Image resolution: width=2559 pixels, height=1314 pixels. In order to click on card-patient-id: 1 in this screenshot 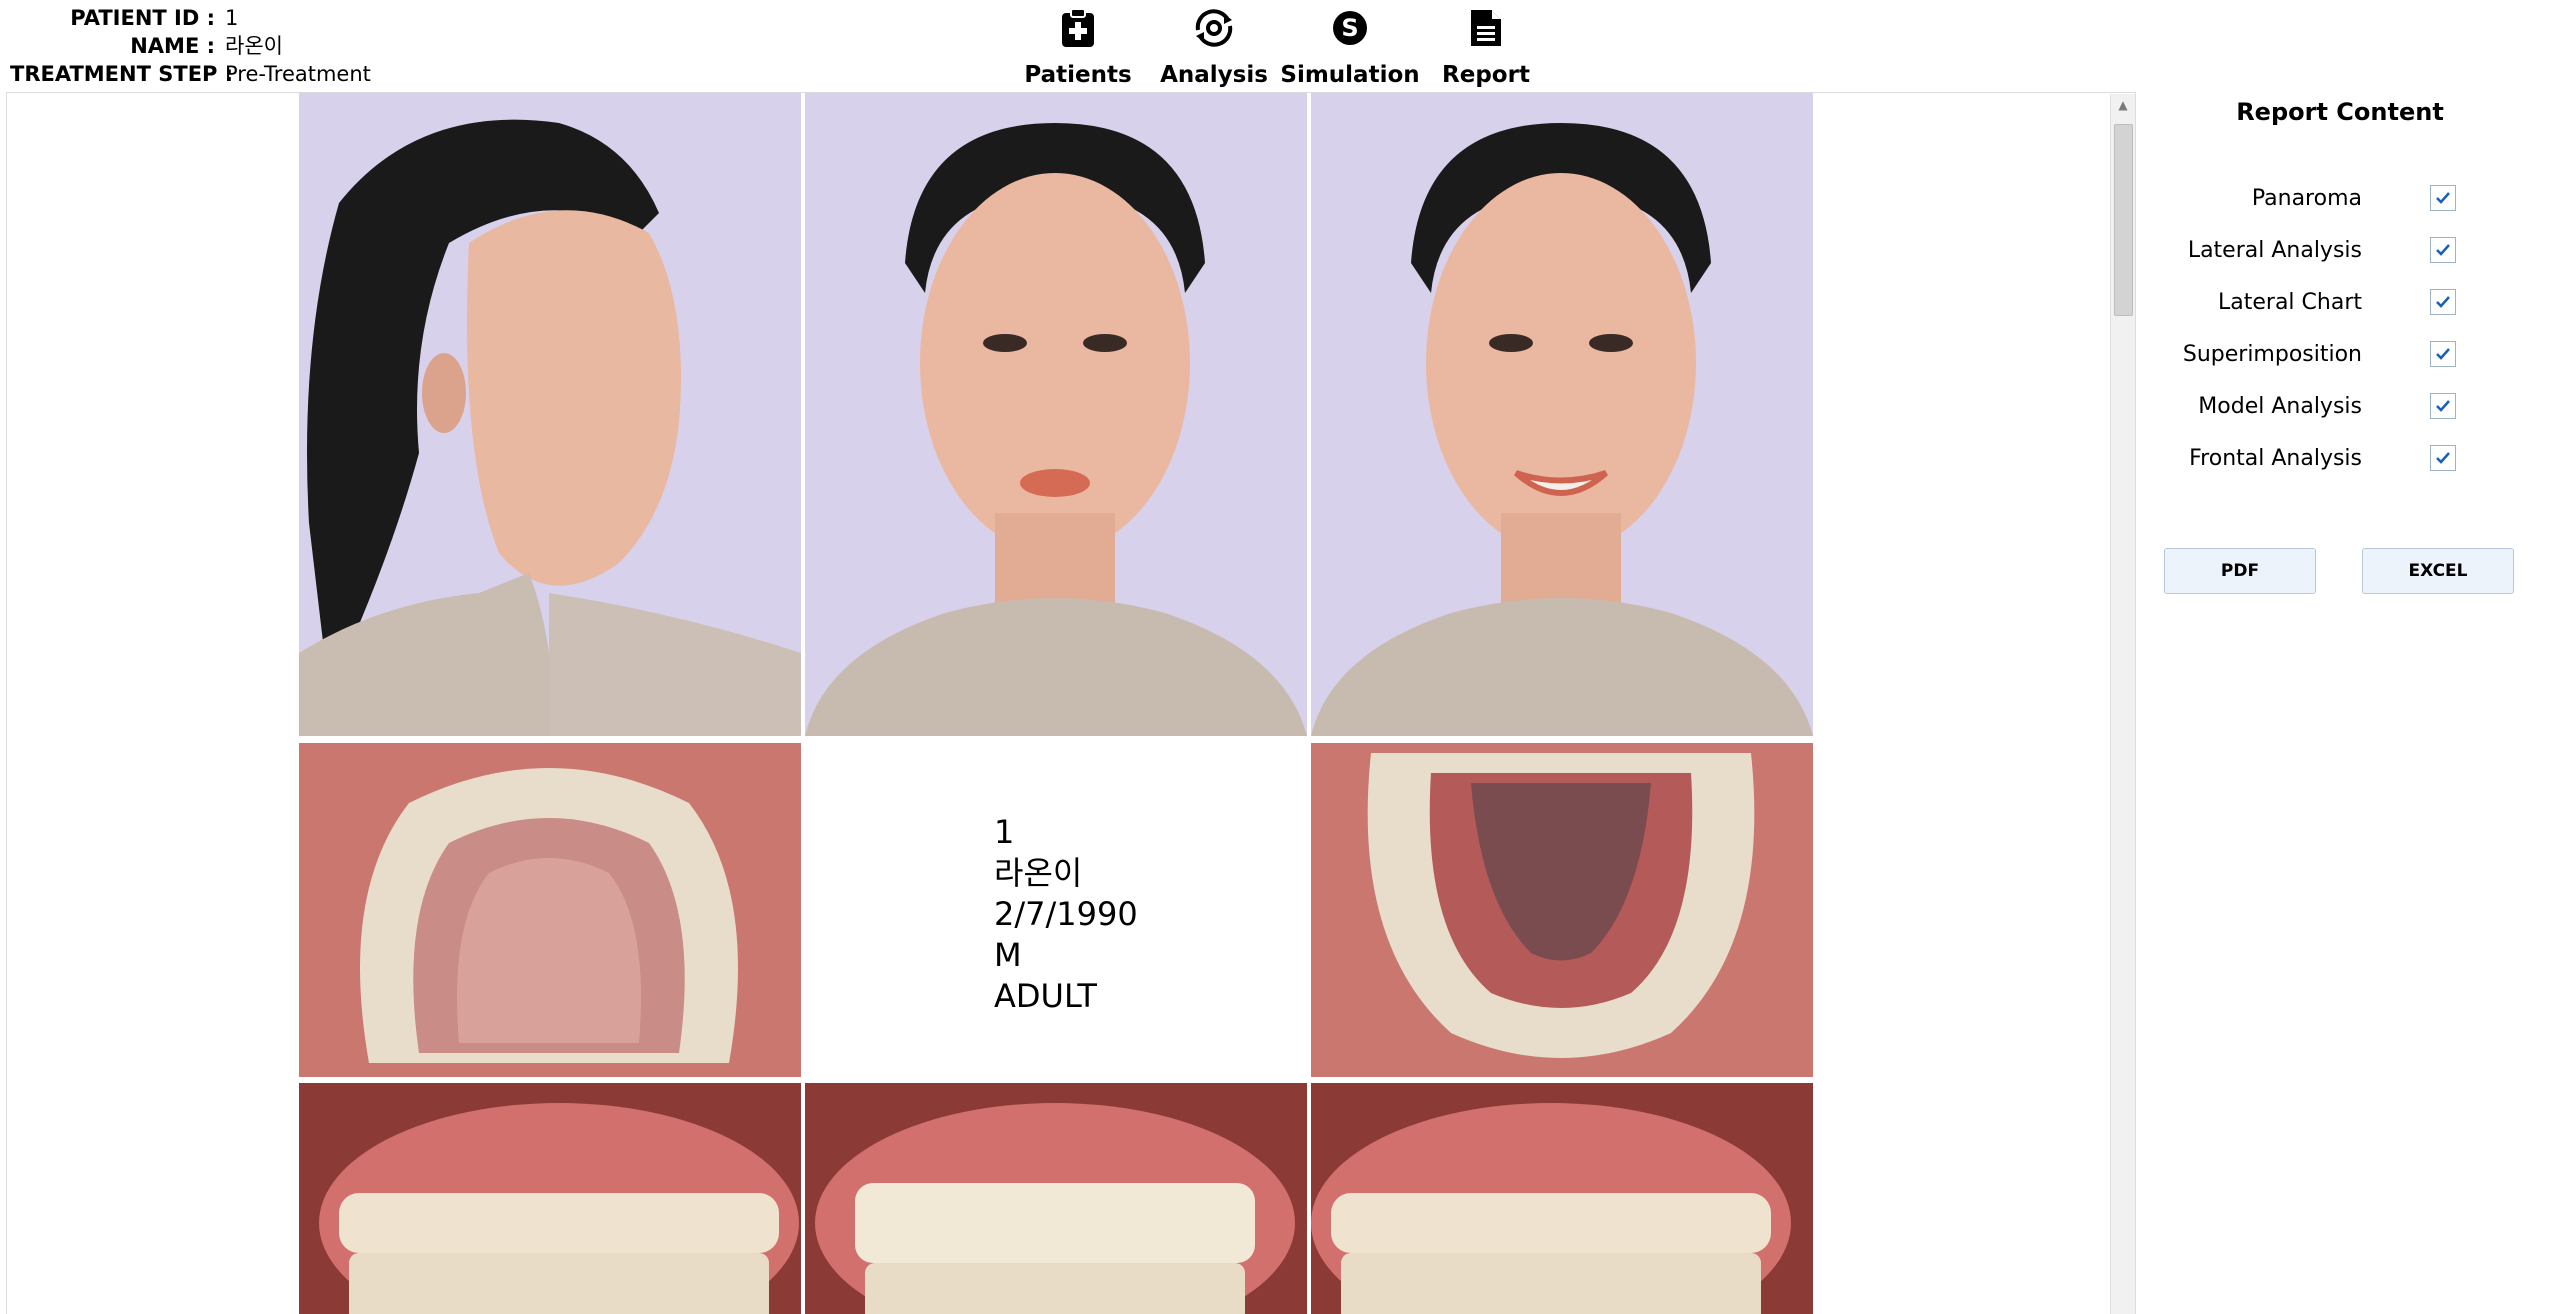, I will do `click(1004, 832)`.